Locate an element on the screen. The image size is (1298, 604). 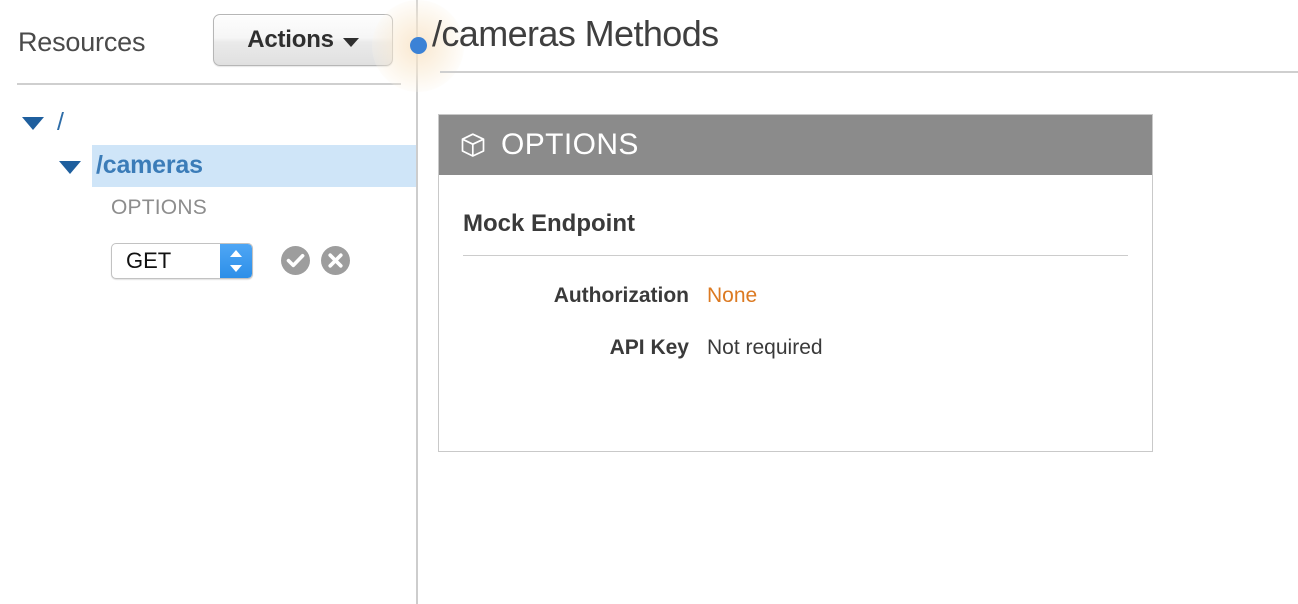
methods-page-title: /cameras Methods is located at coordinates (575, 33).